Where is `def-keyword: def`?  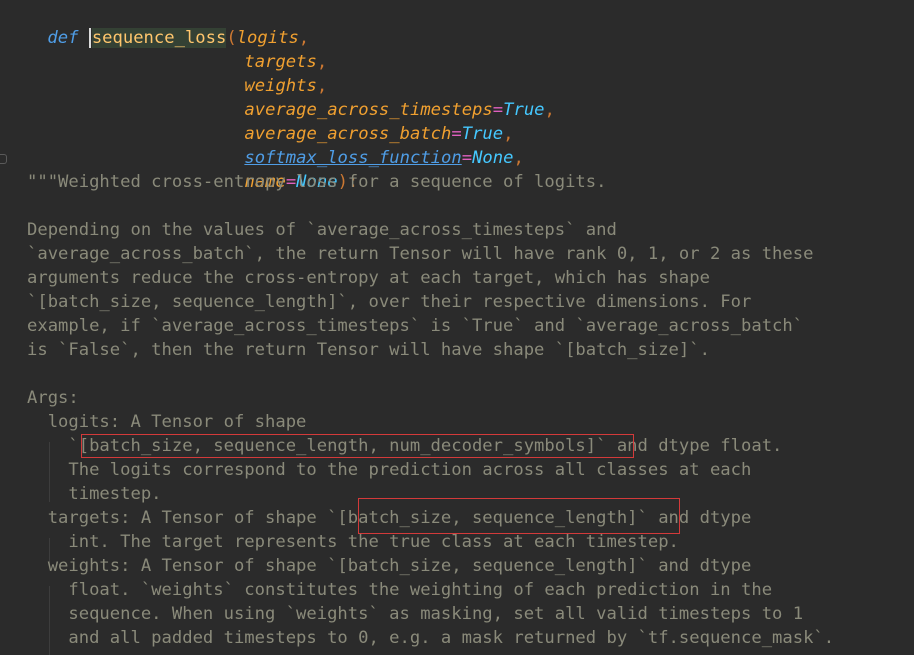
def-keyword: def is located at coordinates (63, 38).